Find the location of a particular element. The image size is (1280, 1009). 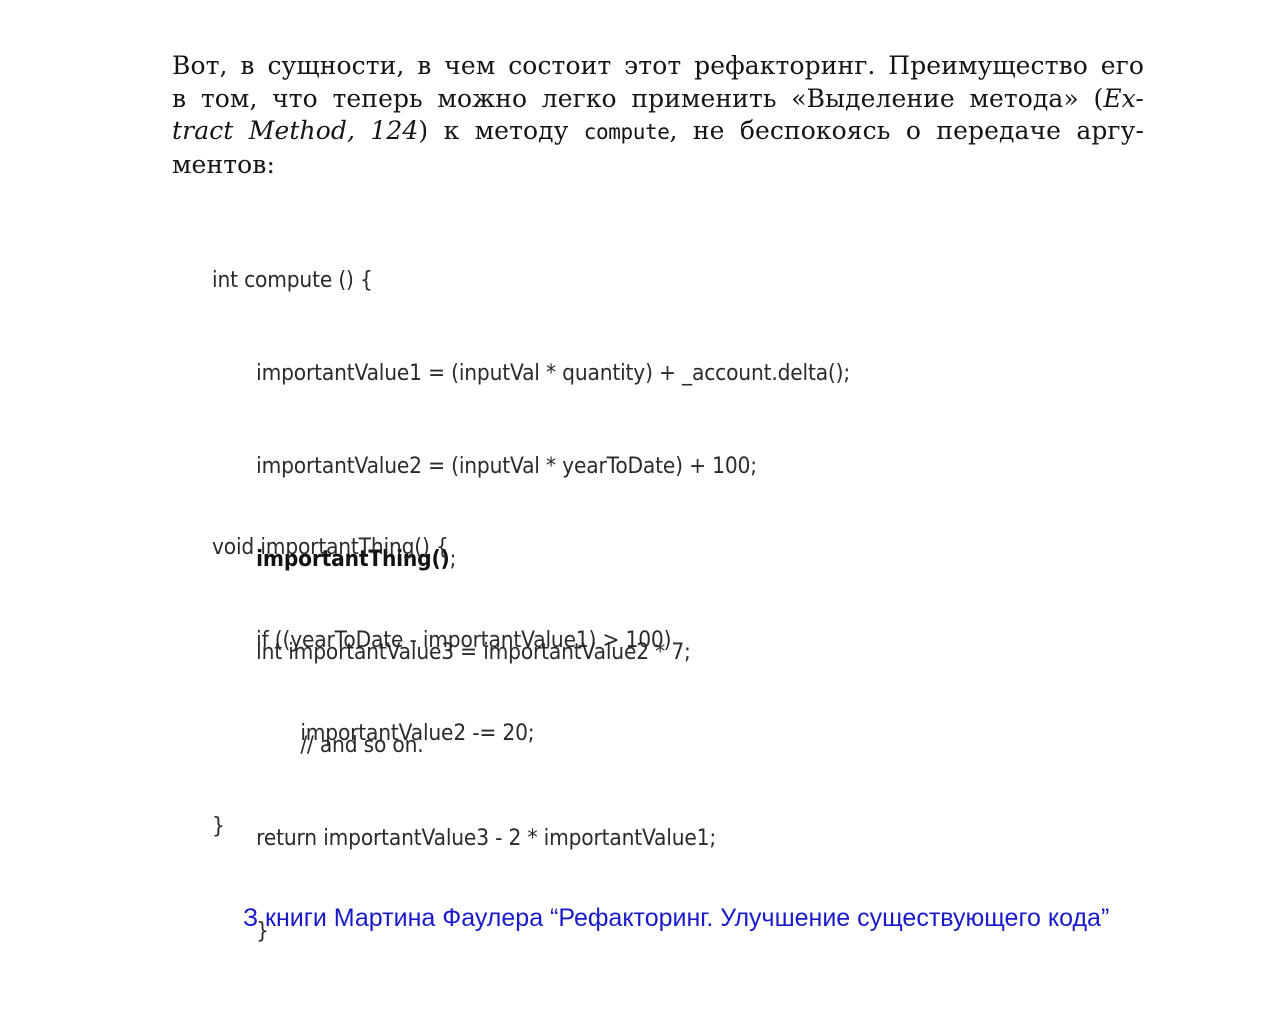

code-line: void importantThing() { is located at coordinates (330, 547).